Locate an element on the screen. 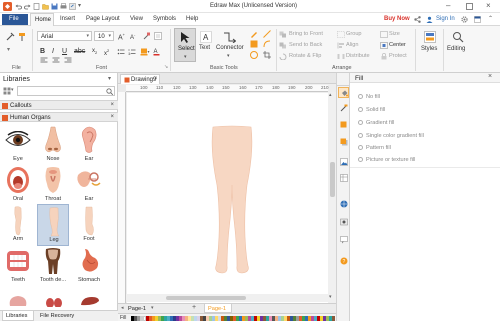 The image size is (500, 321). size-icon is located at coordinates (384, 34).